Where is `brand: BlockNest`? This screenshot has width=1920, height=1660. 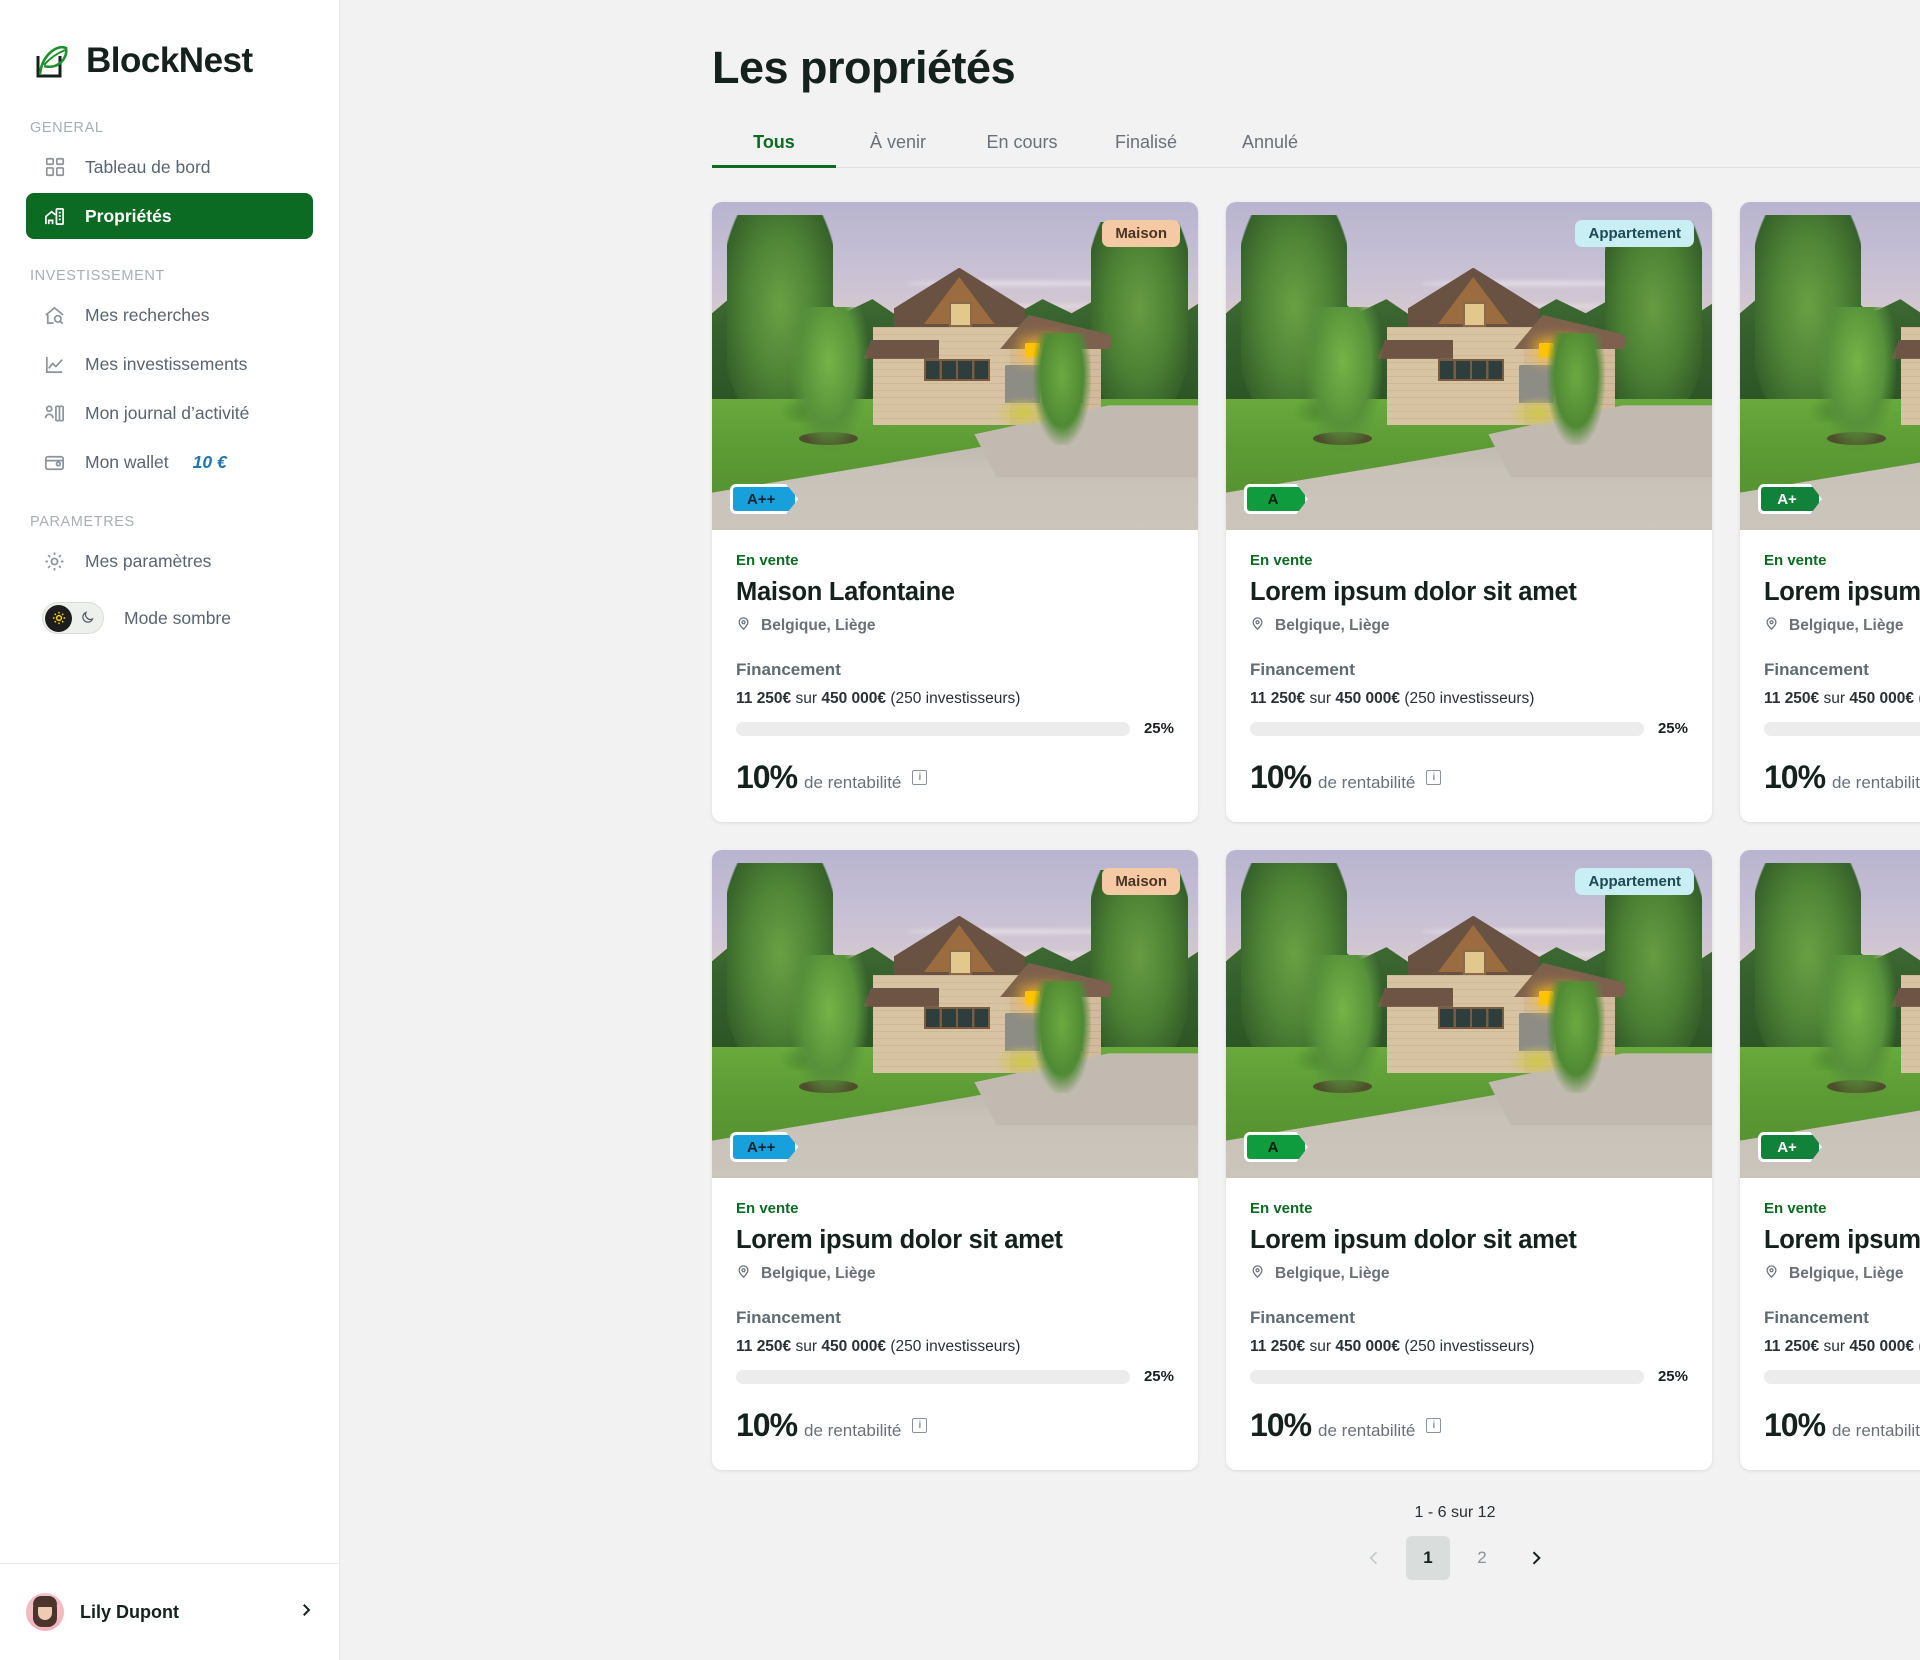 brand: BlockNest is located at coordinates (169, 48).